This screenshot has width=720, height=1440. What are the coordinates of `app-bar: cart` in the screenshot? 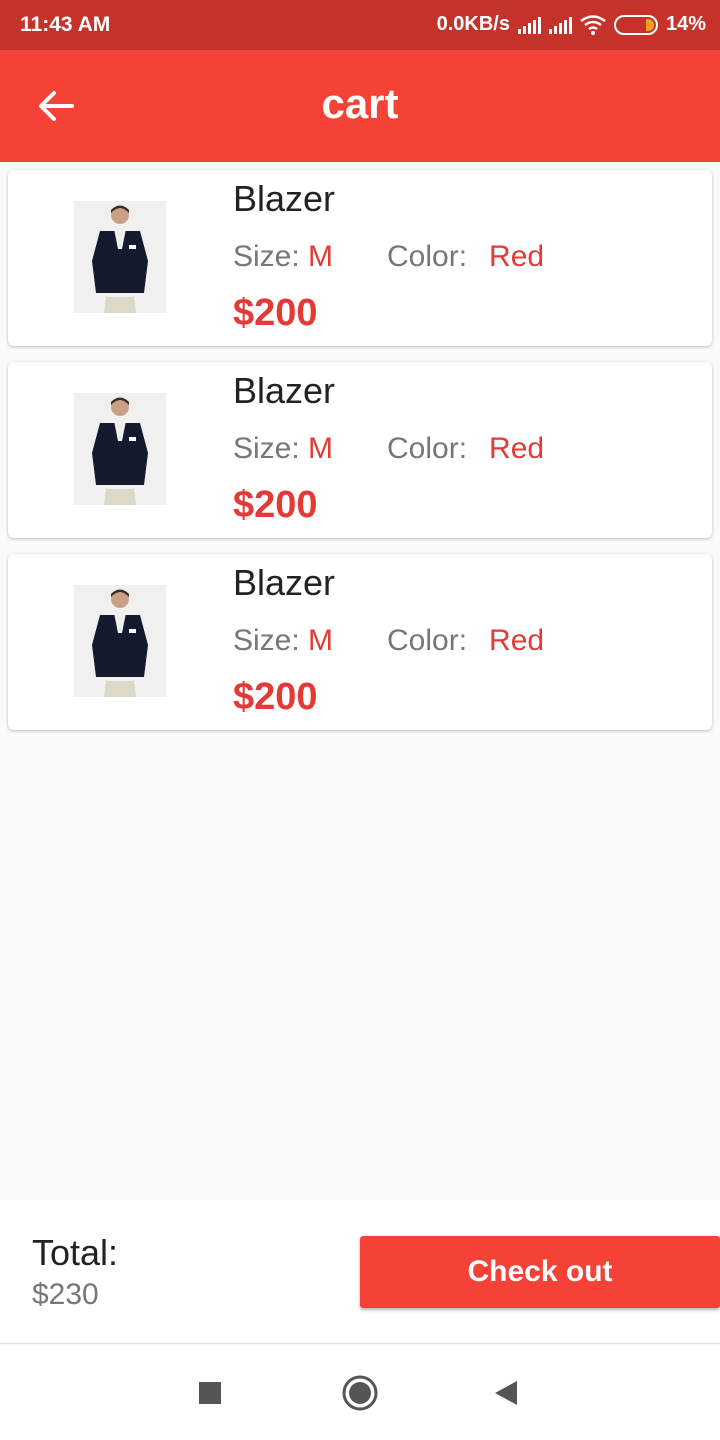 It's located at (360, 106).